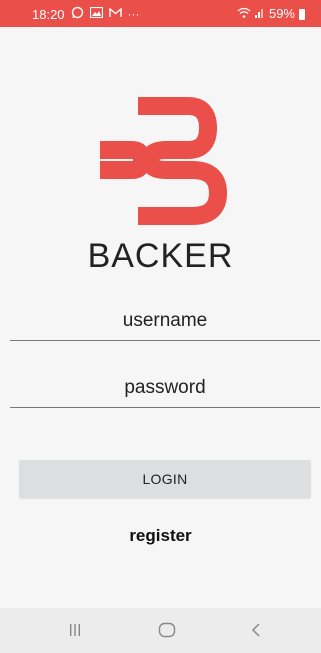 The image size is (321, 653). What do you see at coordinates (48, 14) in the screenshot?
I see `status-time: 18:20` at bounding box center [48, 14].